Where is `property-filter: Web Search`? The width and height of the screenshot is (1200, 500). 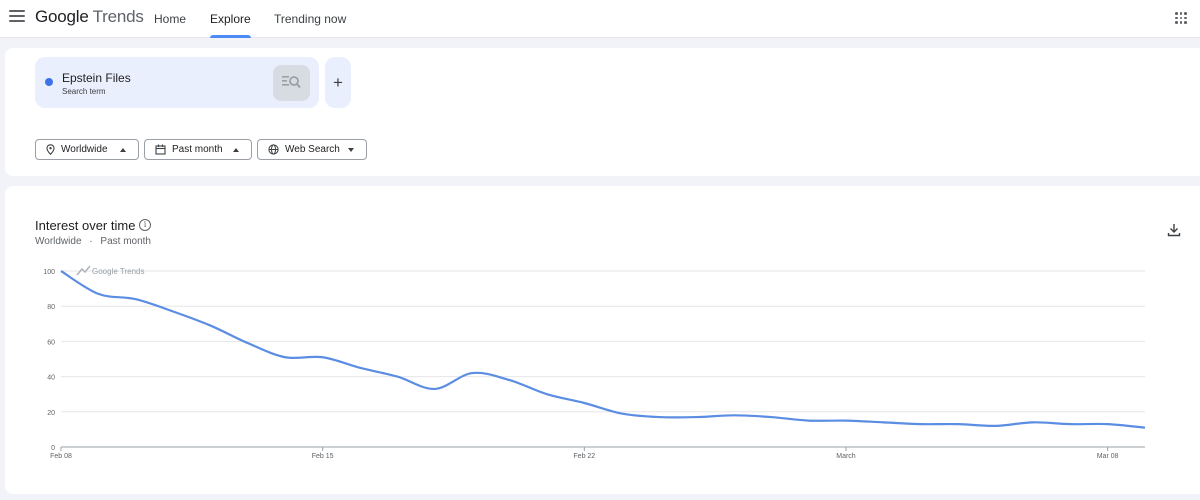 property-filter: Web Search is located at coordinates (312, 149).